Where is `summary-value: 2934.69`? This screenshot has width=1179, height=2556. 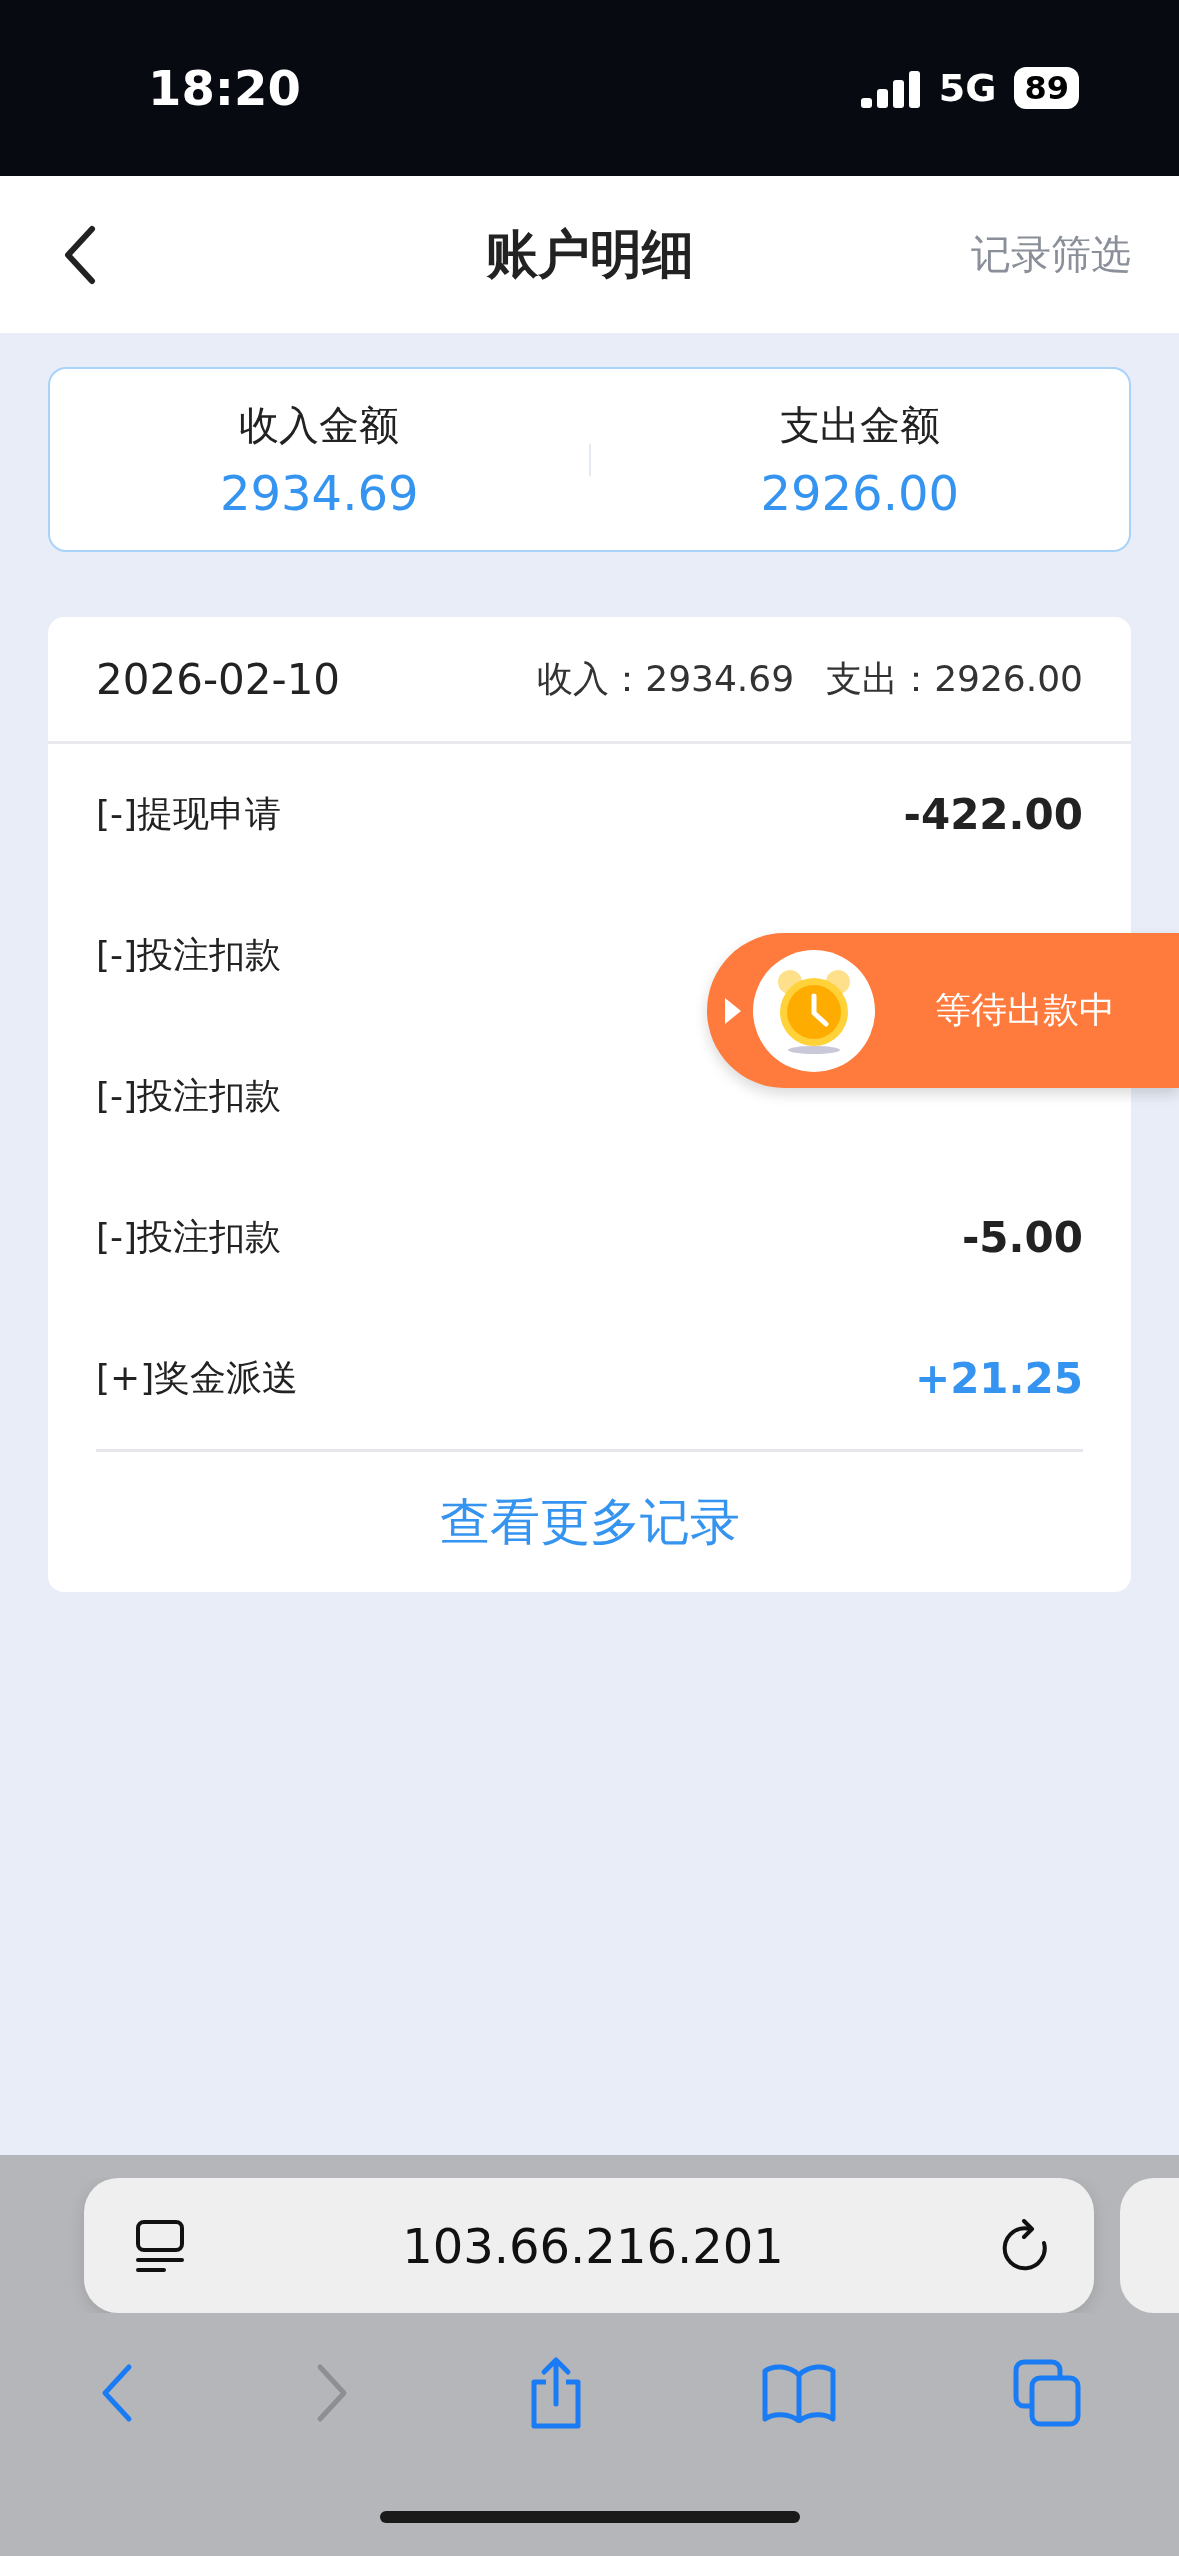 summary-value: 2934.69 is located at coordinates (319, 493).